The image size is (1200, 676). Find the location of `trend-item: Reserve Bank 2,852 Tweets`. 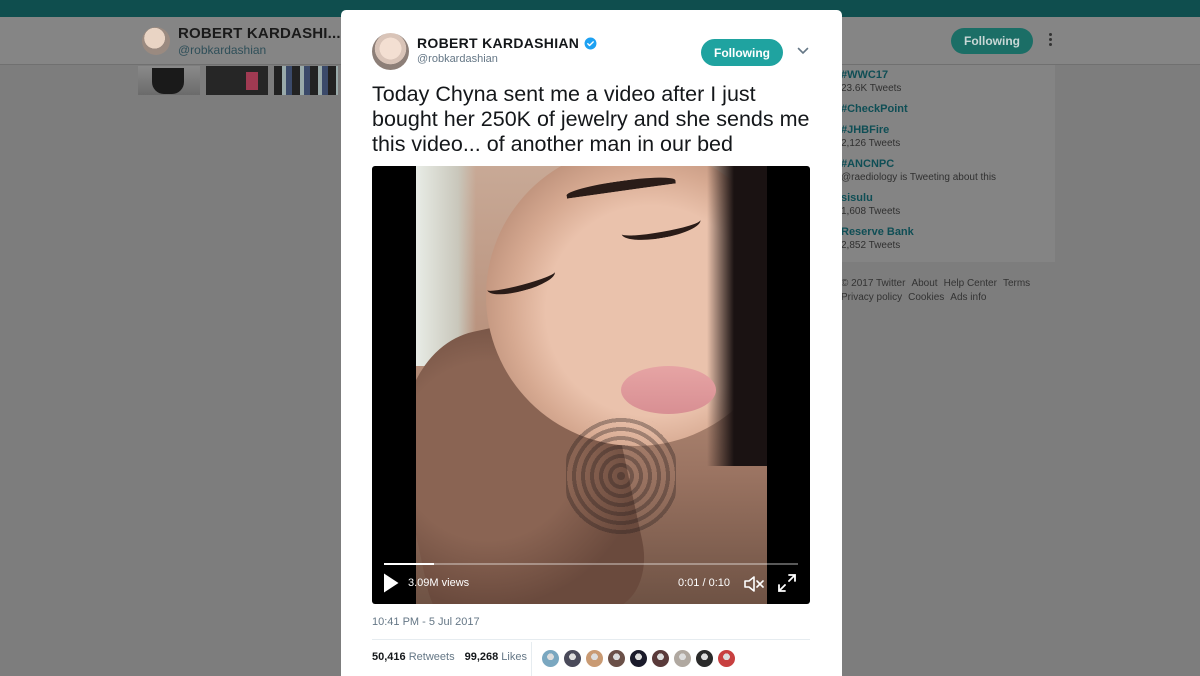

trend-item: Reserve Bank 2,852 Tweets is located at coordinates (877, 238).